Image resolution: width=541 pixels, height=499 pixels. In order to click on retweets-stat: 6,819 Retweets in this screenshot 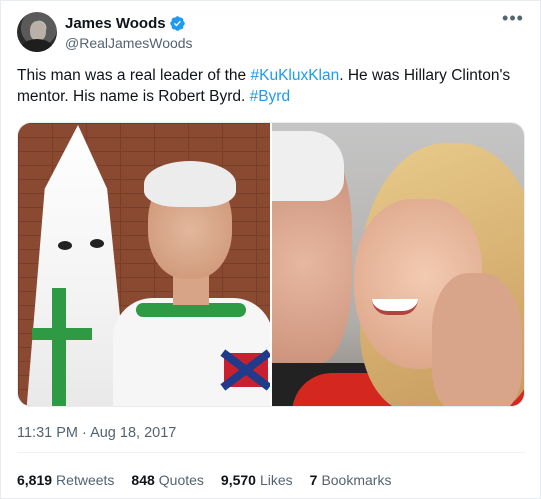, I will do `click(65, 480)`.